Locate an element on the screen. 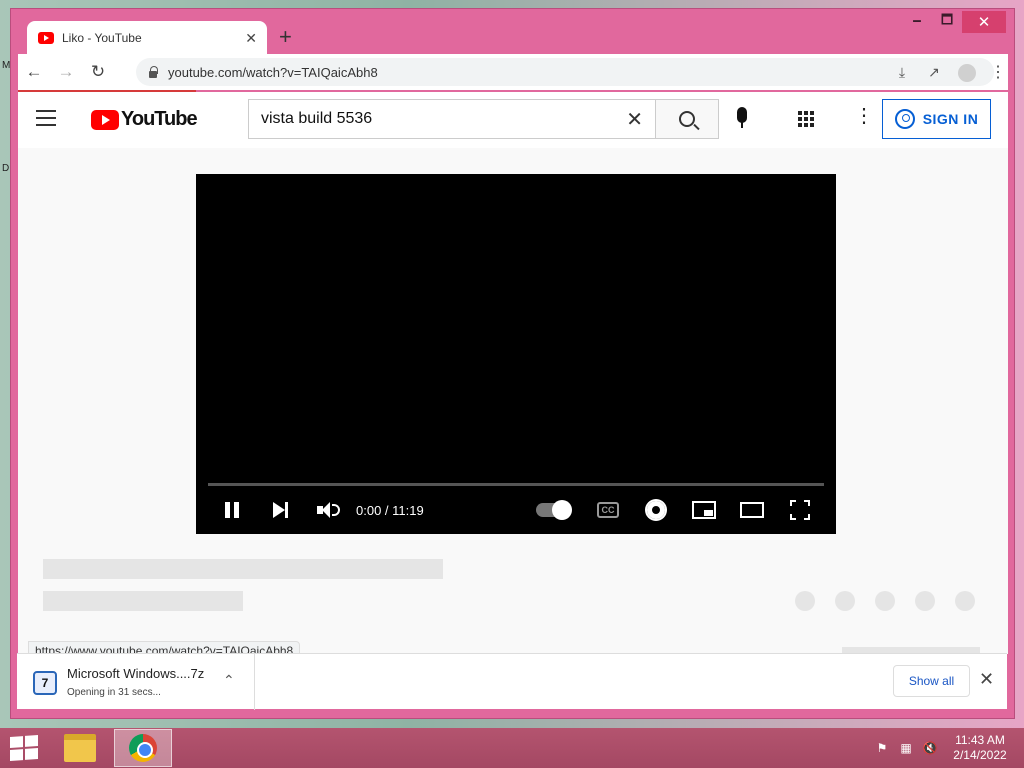 The image size is (1024, 768). clock-date: 2/14/2022 is located at coordinates (980, 755).